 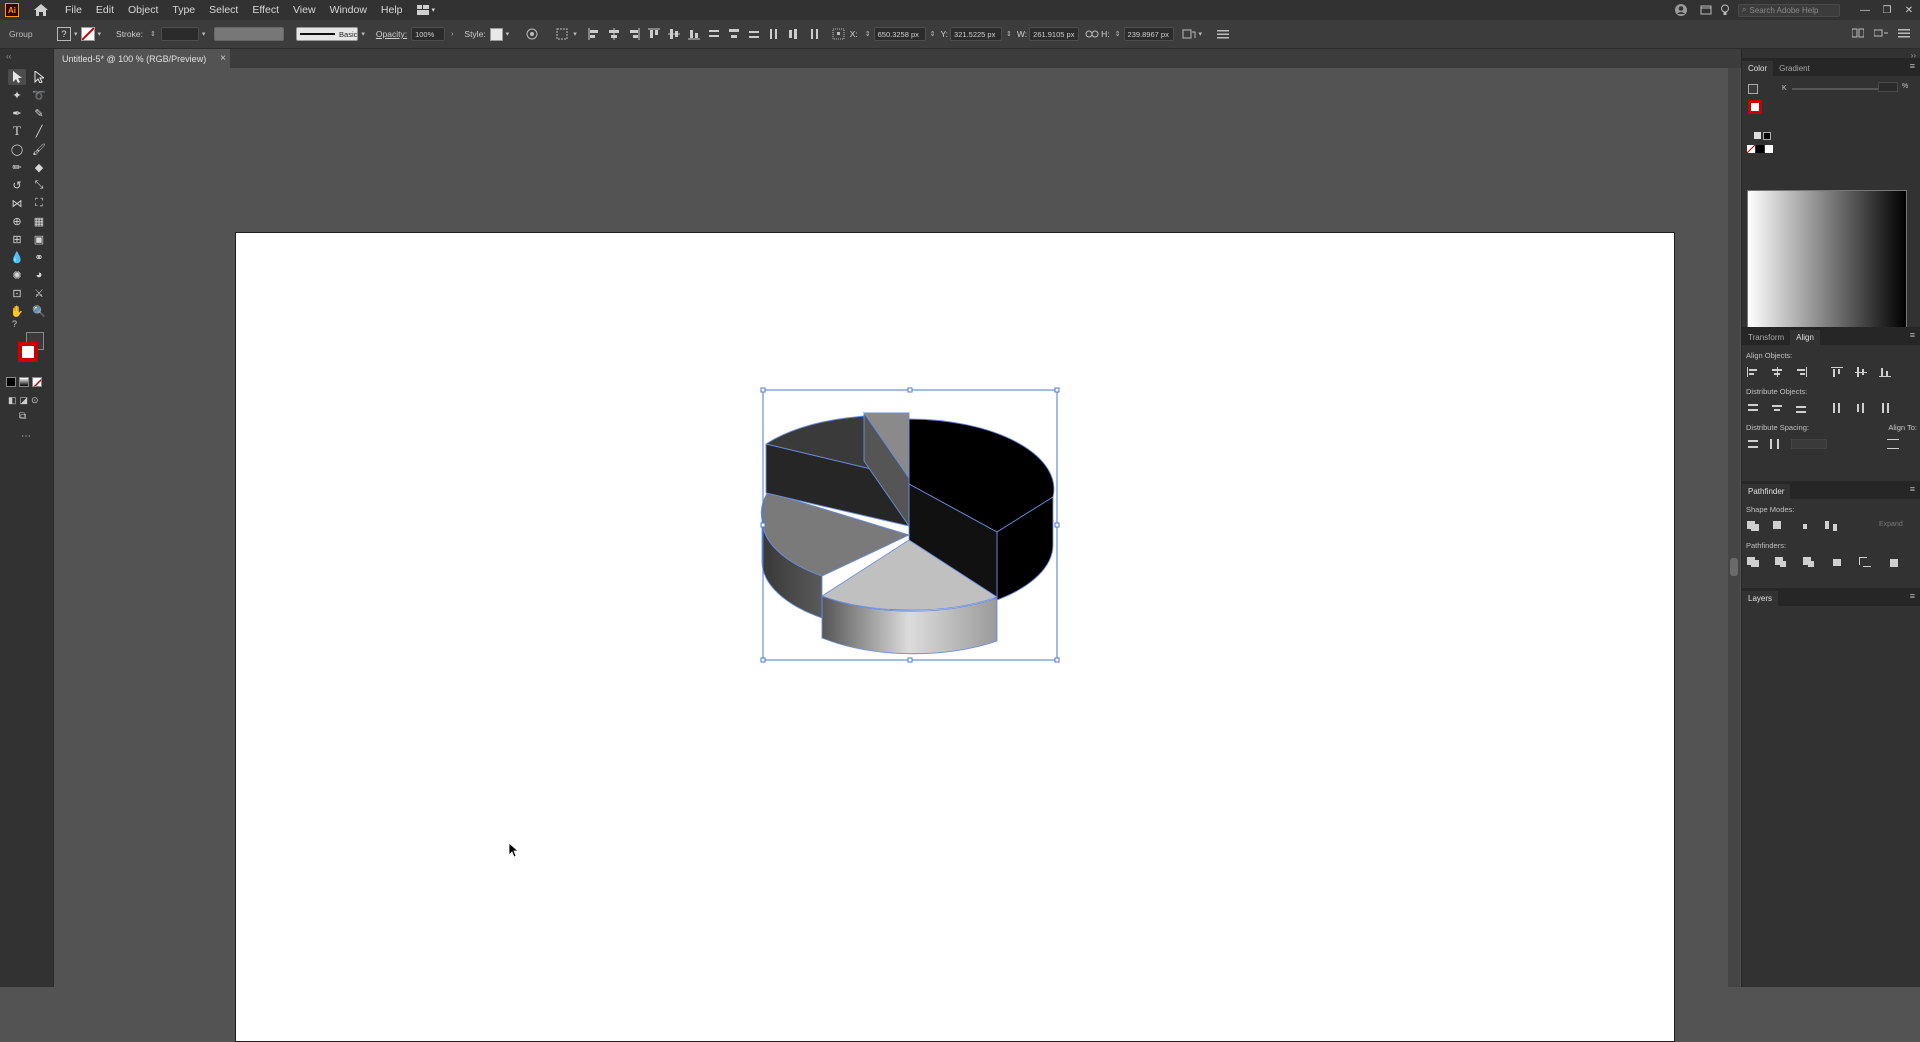 What do you see at coordinates (634, 34) in the screenshot?
I see `align-right-icon` at bounding box center [634, 34].